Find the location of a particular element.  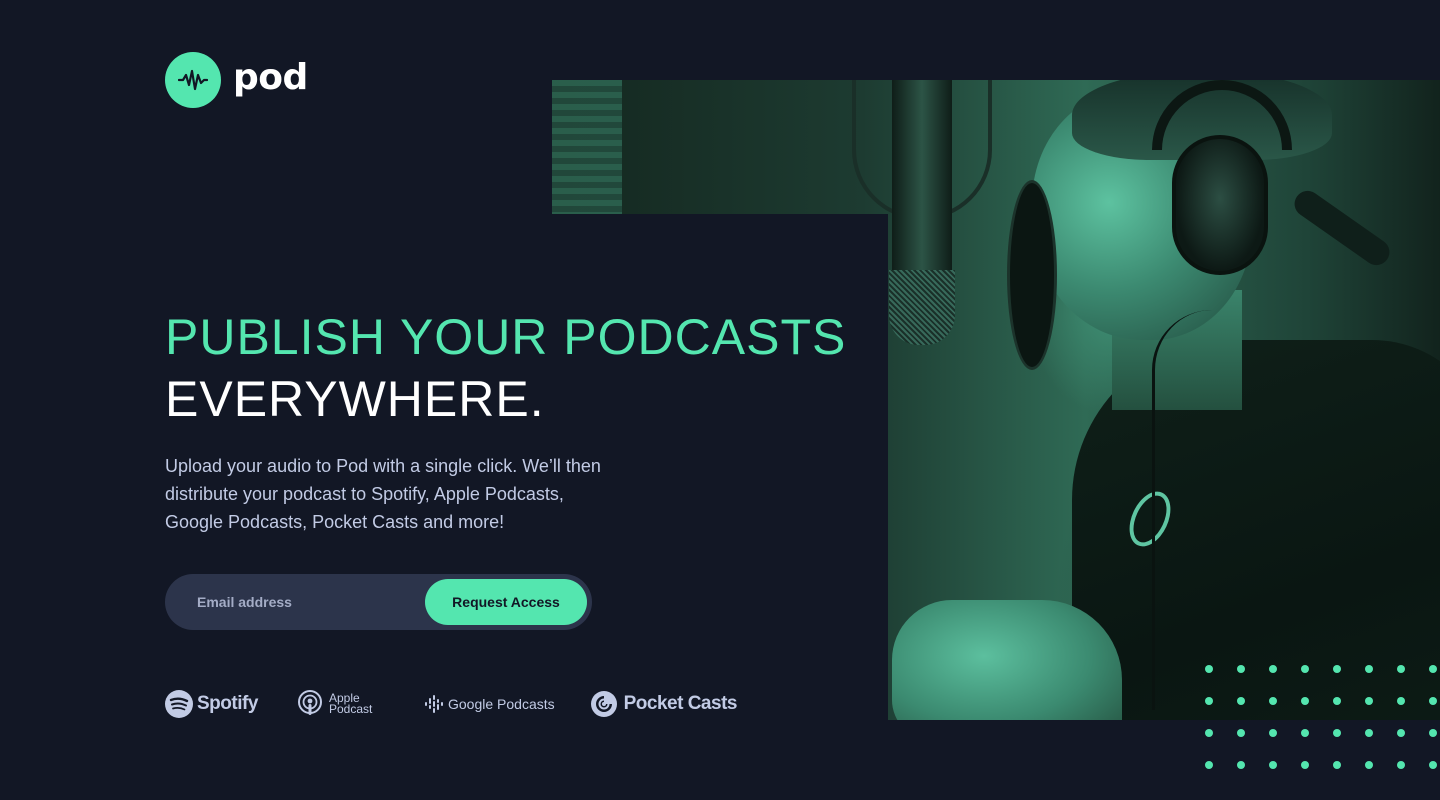

platform-google-podcasts: Google Podcasts is located at coordinates (490, 704).